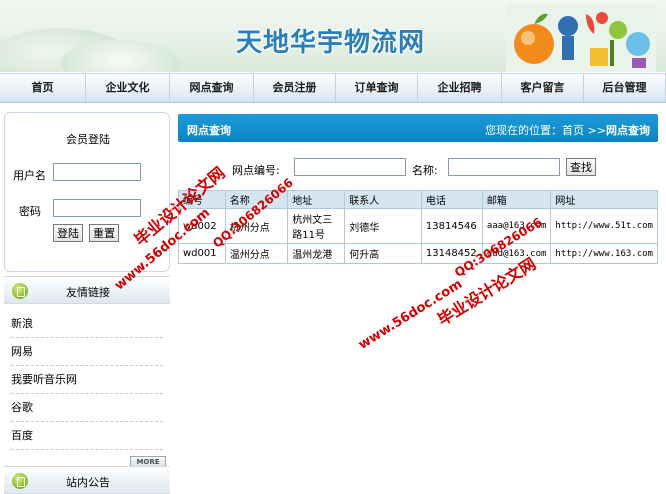 This screenshot has height=494, width=666. Describe the element at coordinates (97, 172) in the screenshot. I see `username-input` at that location.